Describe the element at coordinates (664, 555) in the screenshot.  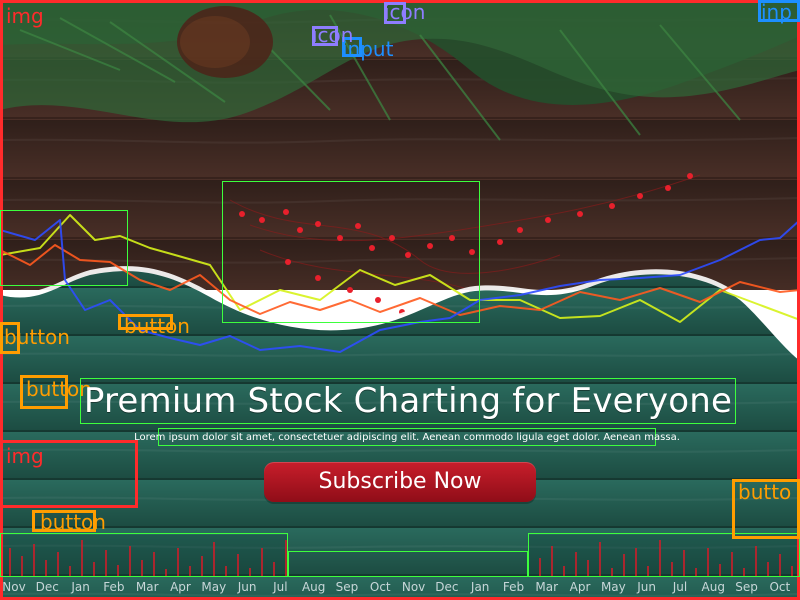
I see `annotation-box-volume-right` at that location.